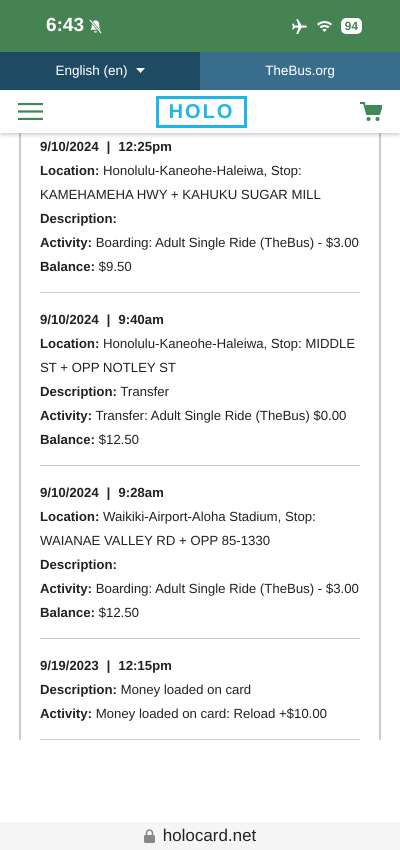 The image size is (400, 850). I want to click on detail-line: Description: Money loaded on card, so click(146, 690).